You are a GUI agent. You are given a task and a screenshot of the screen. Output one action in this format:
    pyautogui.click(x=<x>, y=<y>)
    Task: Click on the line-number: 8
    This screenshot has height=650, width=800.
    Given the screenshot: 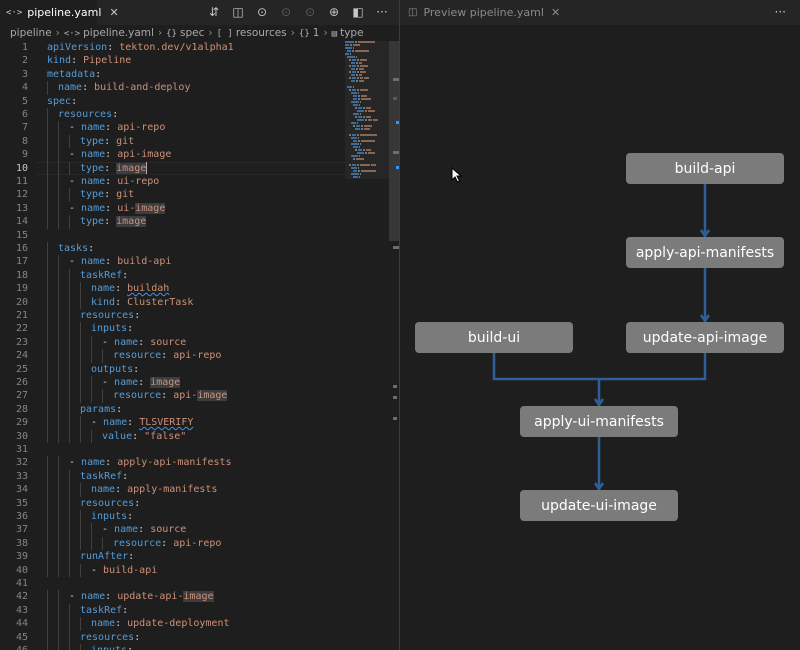 What is the action you would take?
    pyautogui.click(x=24, y=141)
    